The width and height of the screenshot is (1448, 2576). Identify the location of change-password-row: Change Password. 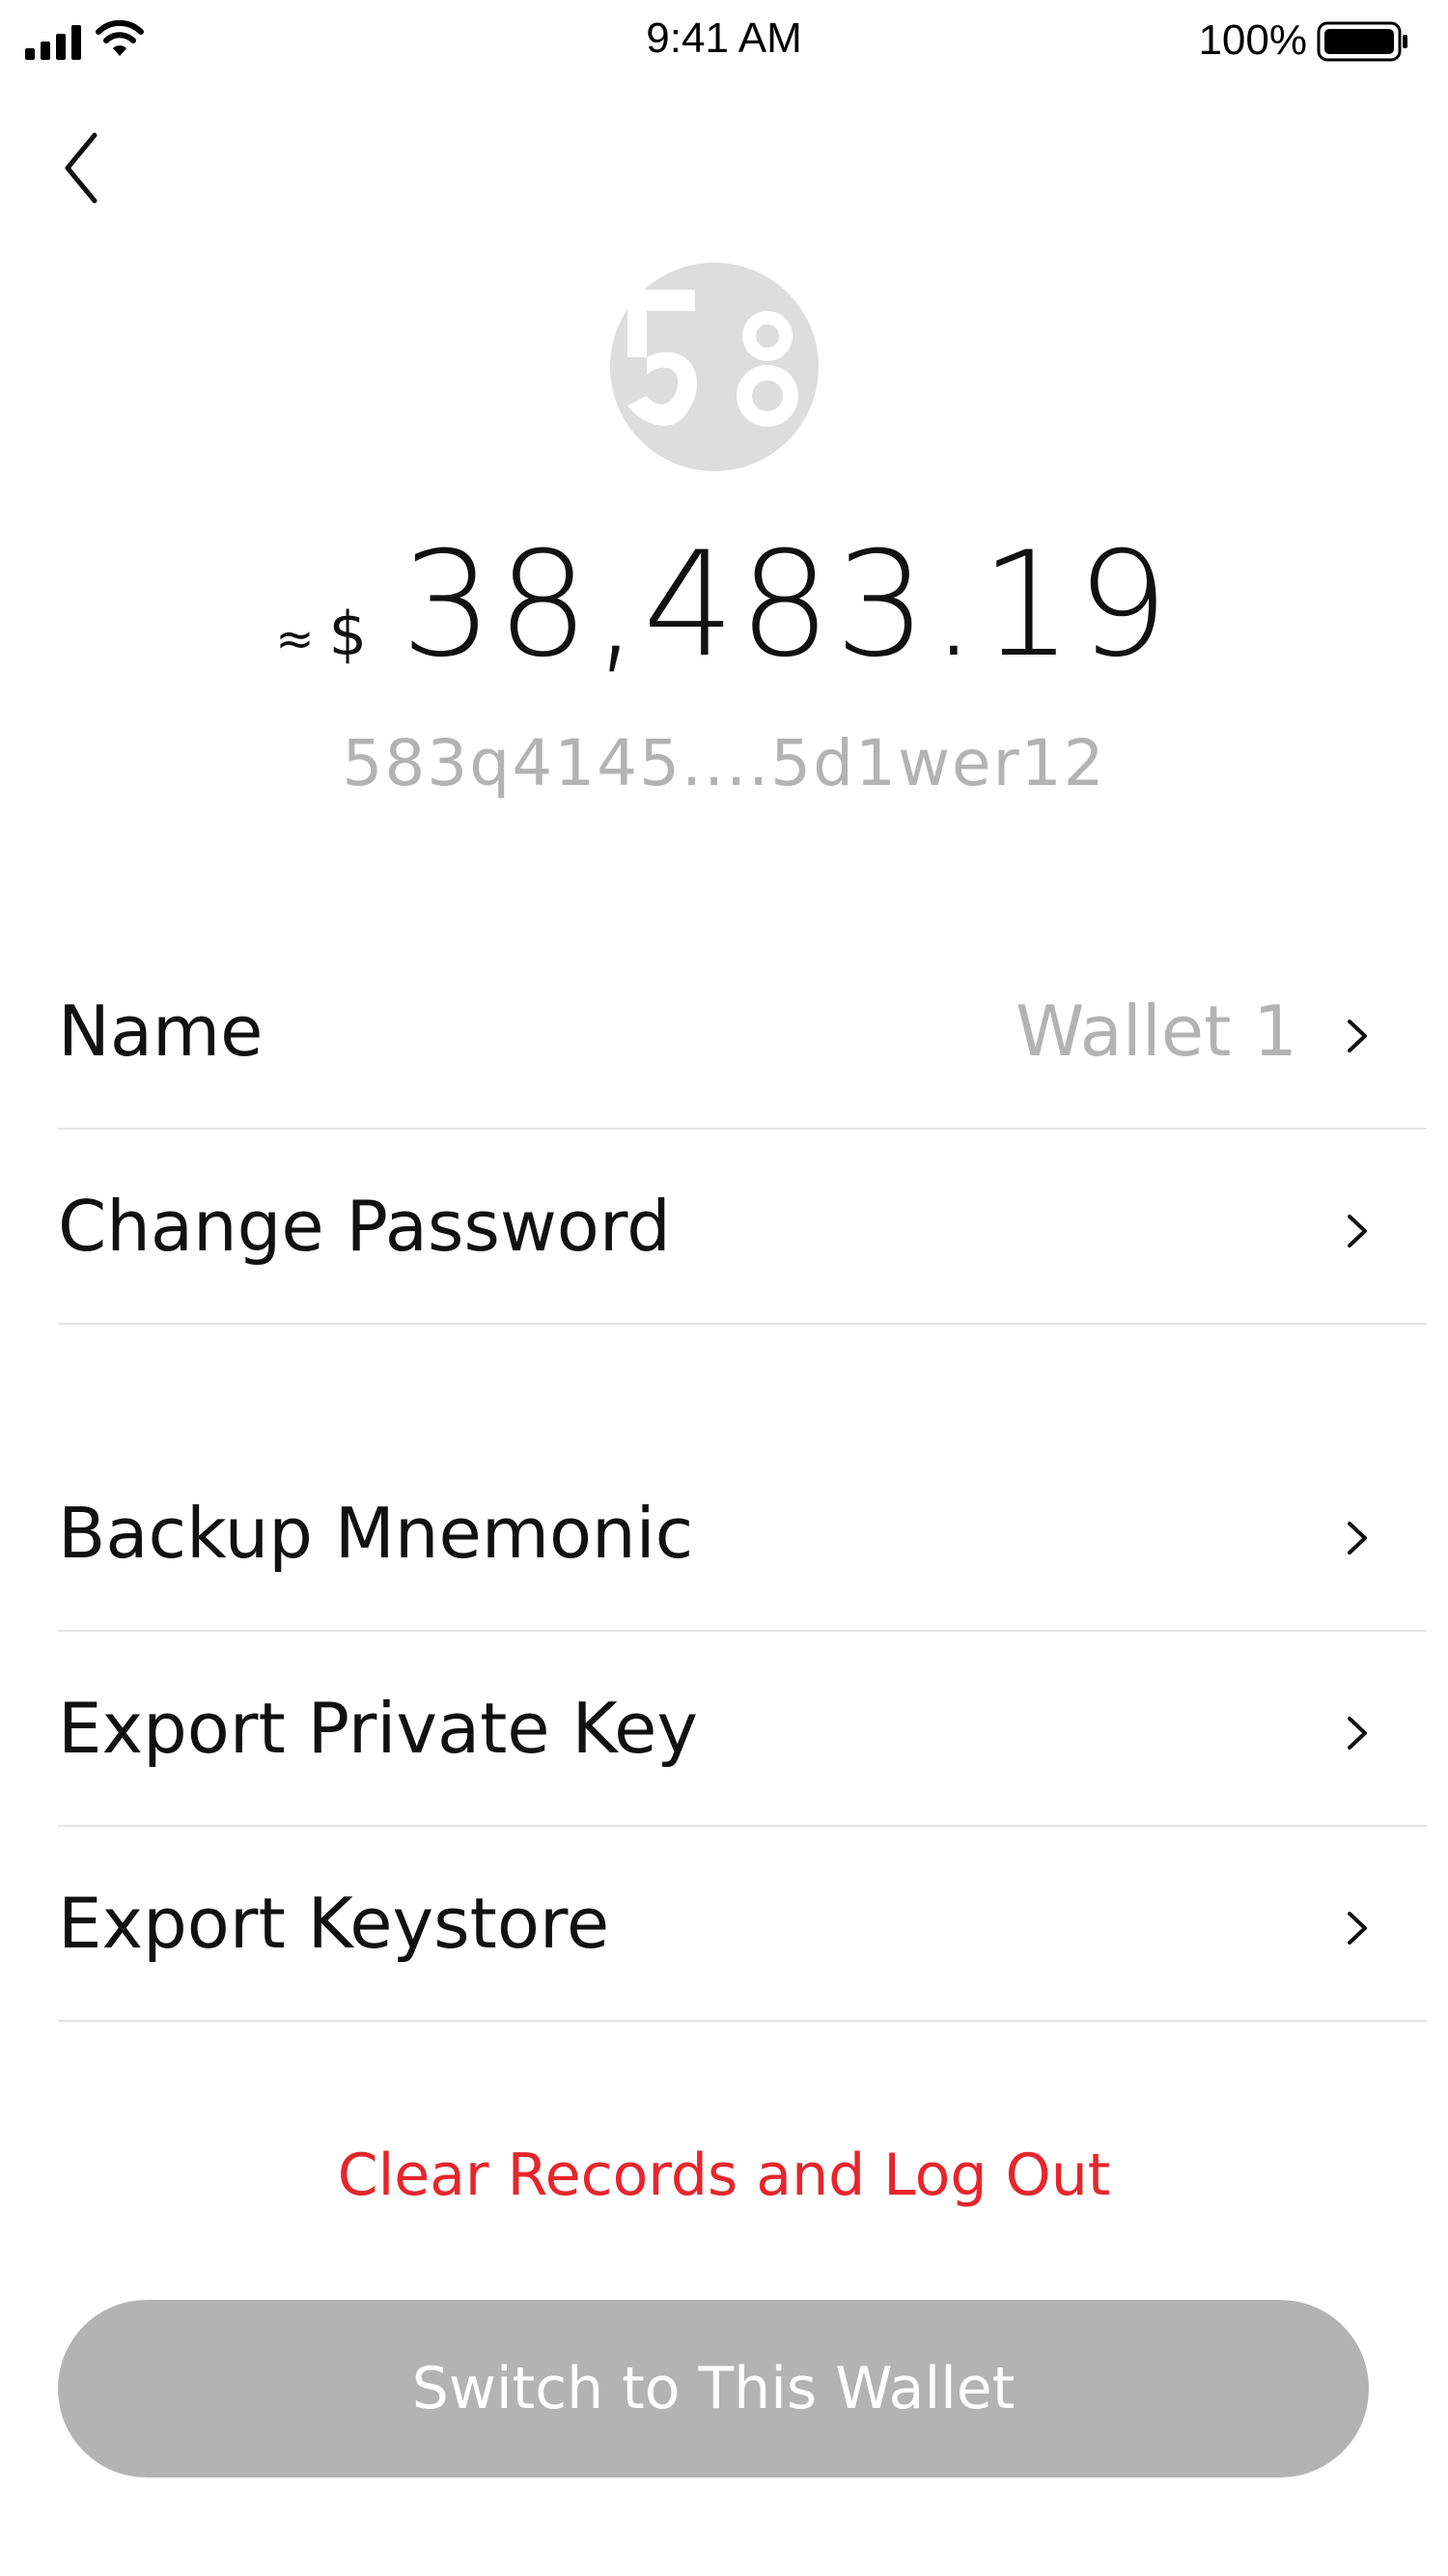
(753, 1228).